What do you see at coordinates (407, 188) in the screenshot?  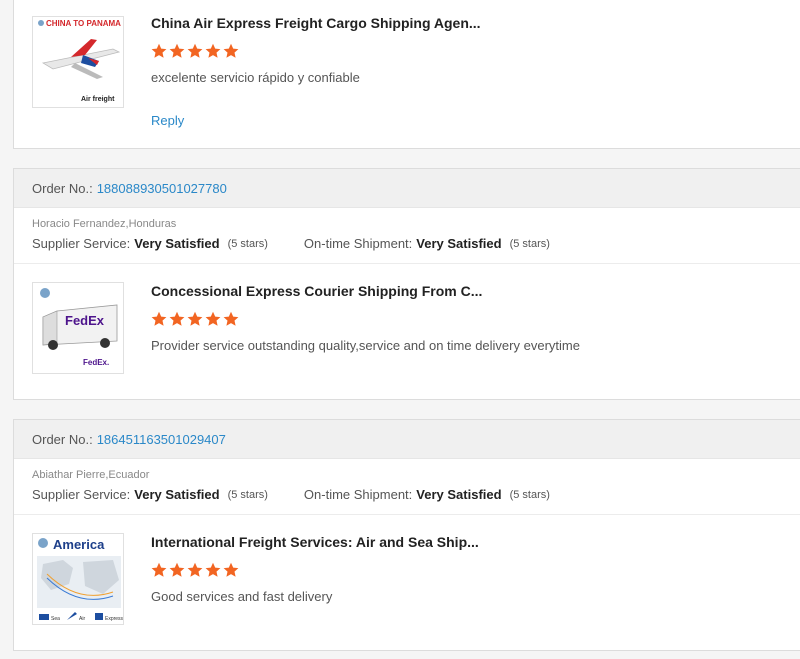 I see `order-header: Order No.: 188088930501027780` at bounding box center [407, 188].